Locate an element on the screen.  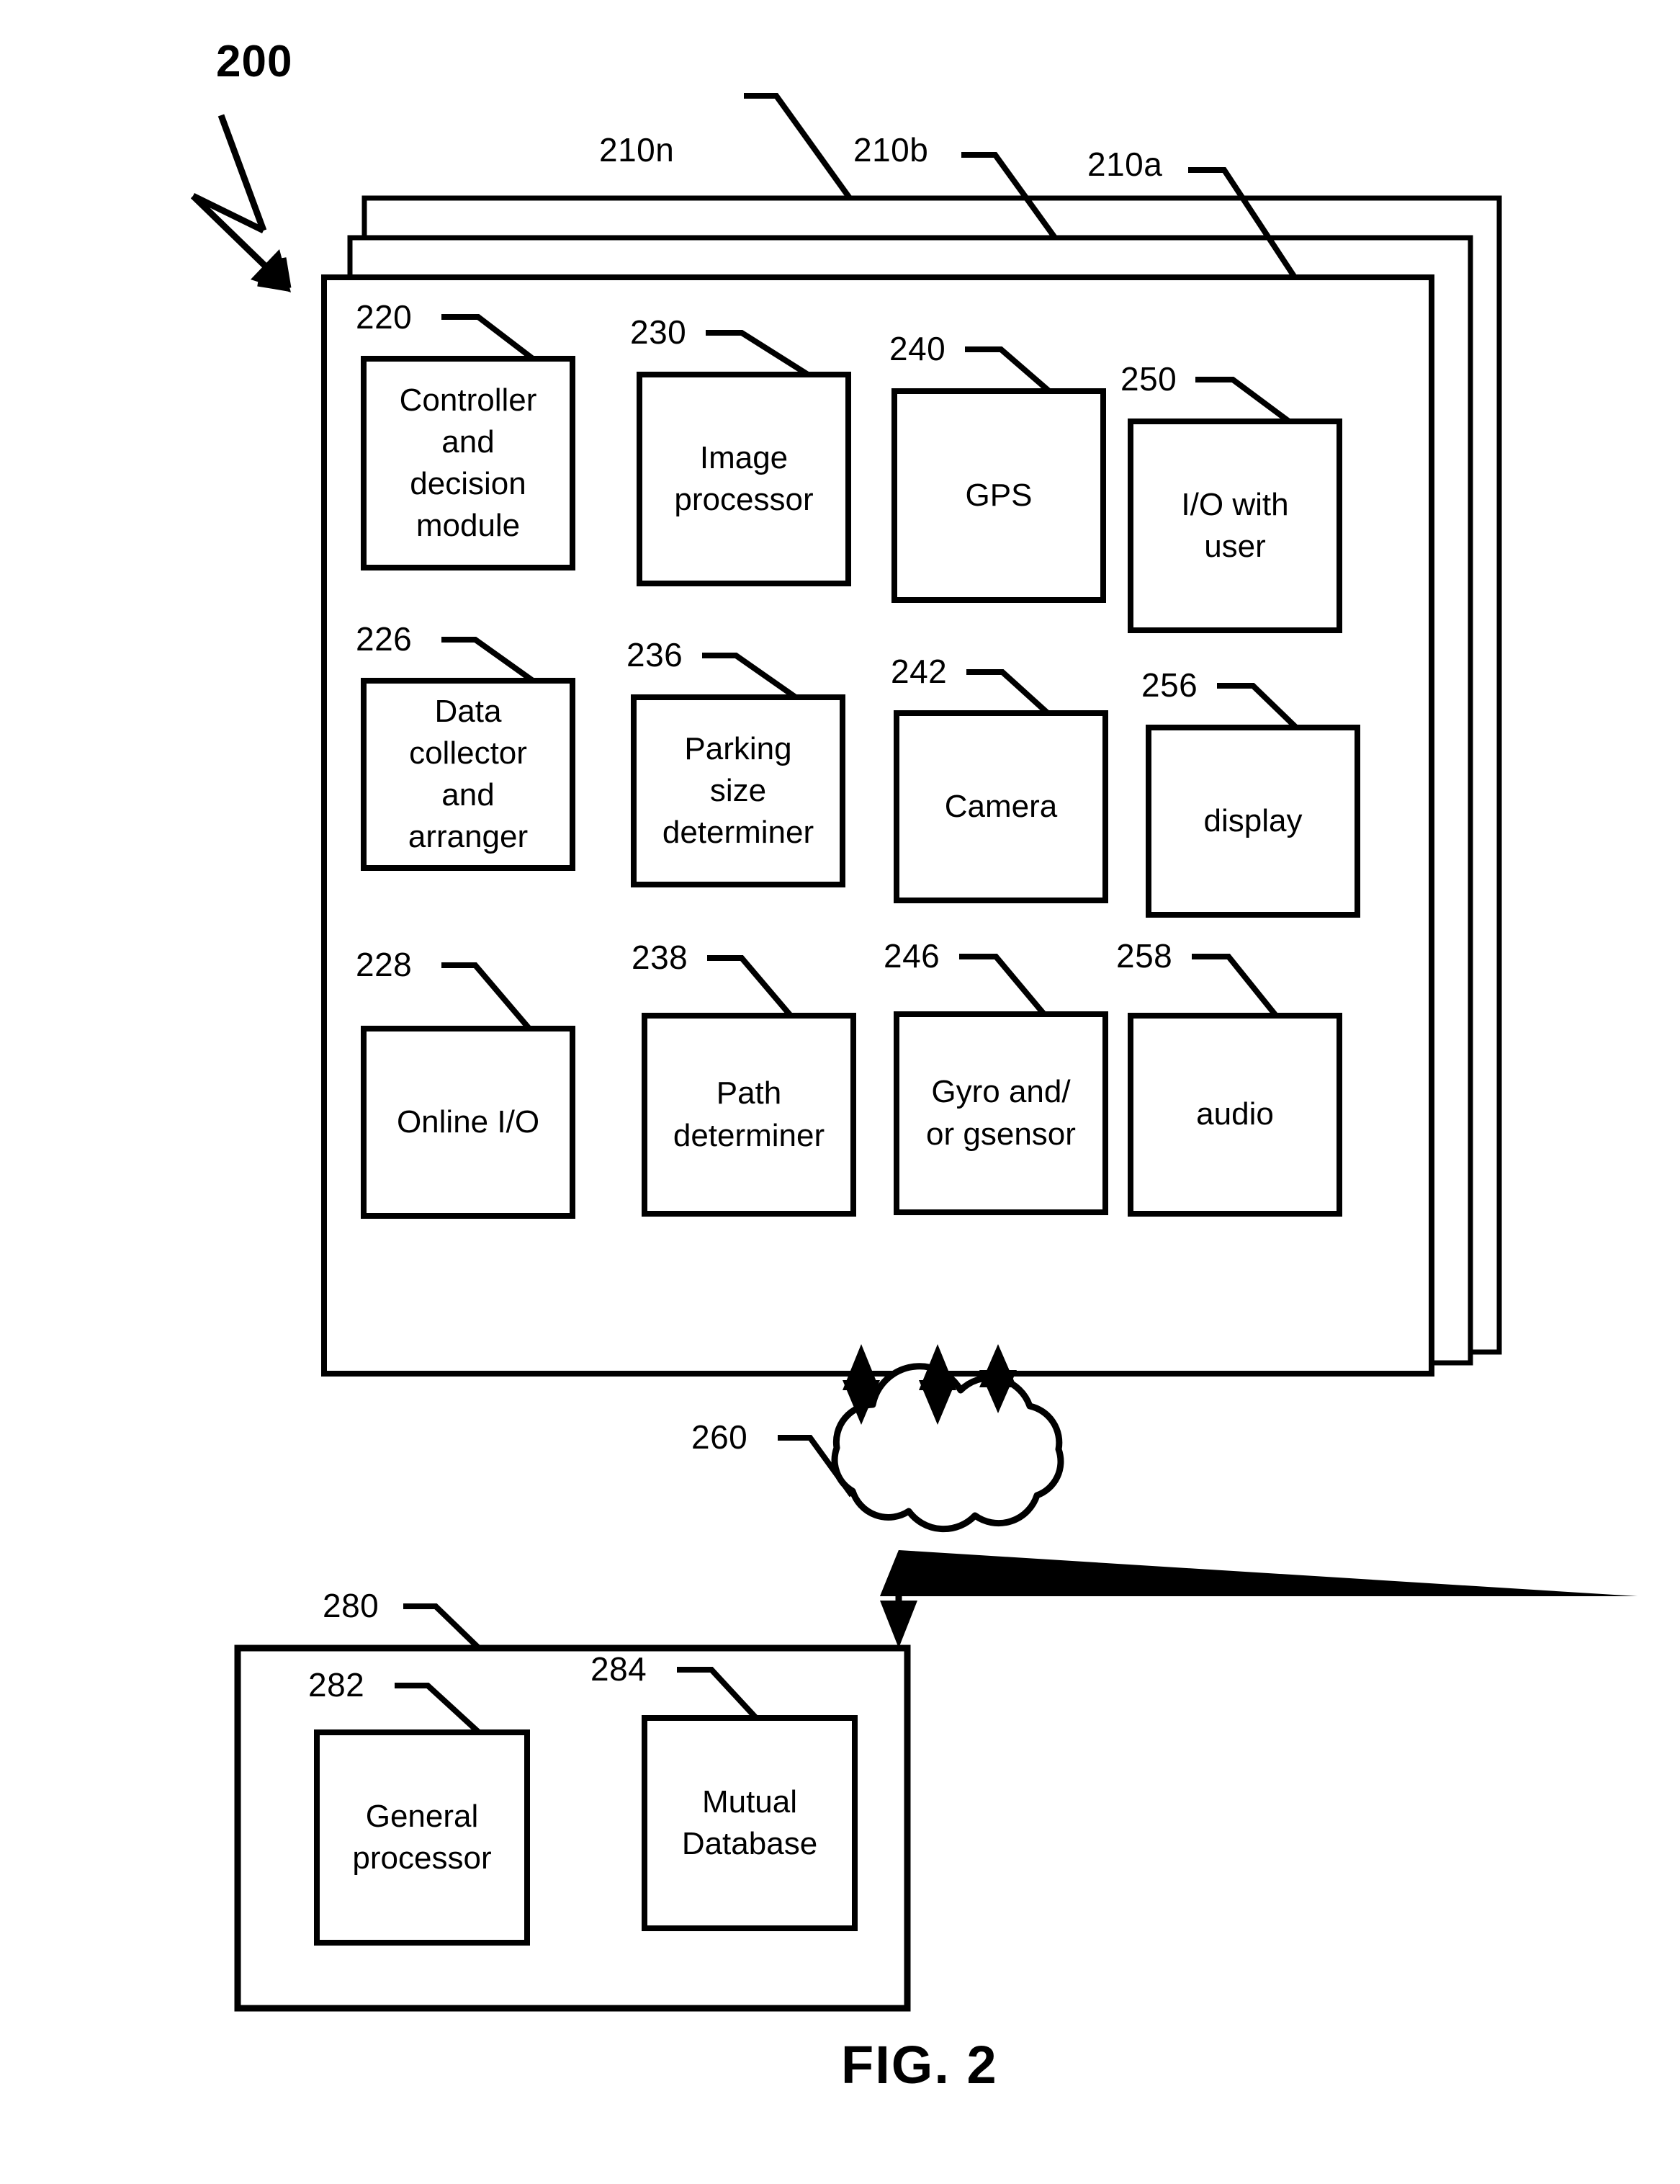
ref-284: 284 is located at coordinates (618, 1669).